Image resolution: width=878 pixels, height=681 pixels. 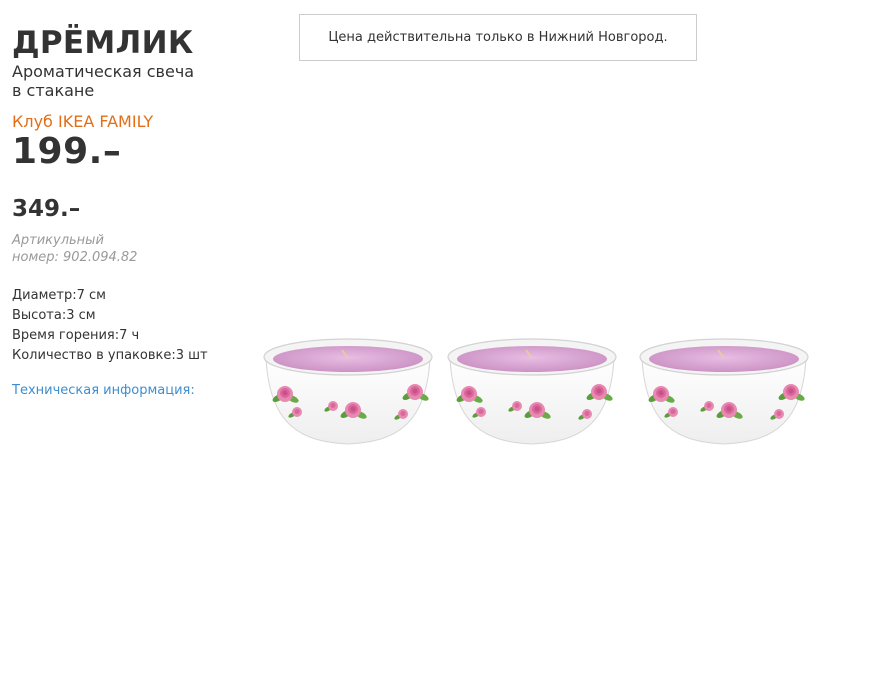 I want to click on spec-diameter: Диаметр:7 см, so click(x=59, y=295).